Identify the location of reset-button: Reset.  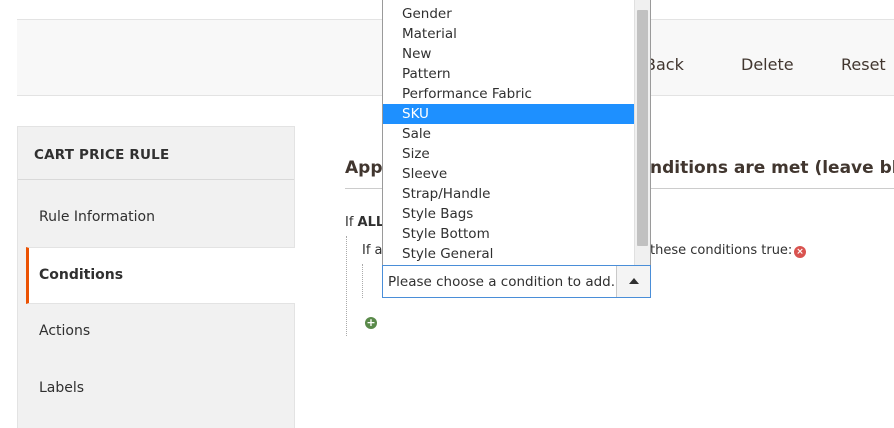
(863, 65).